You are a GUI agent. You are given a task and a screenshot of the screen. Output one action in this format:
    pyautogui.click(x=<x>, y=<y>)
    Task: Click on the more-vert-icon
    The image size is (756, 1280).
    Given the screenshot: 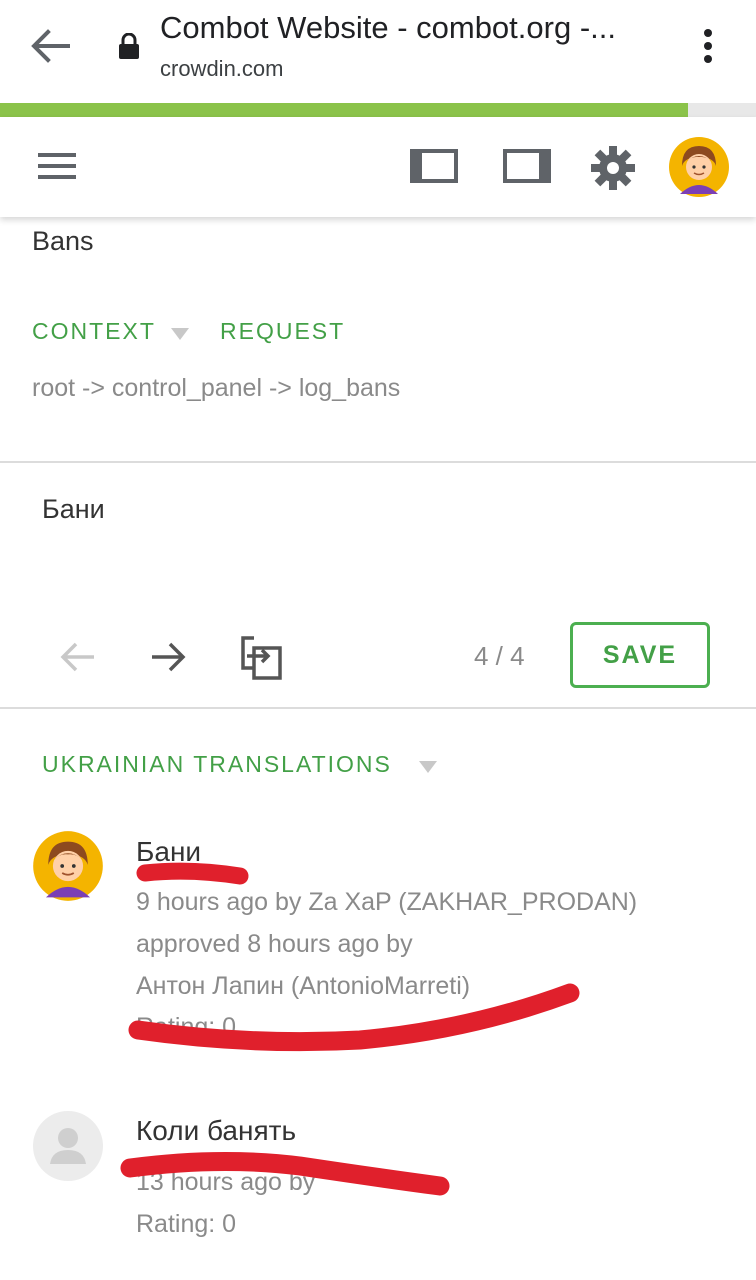 What is the action you would take?
    pyautogui.click(x=708, y=46)
    